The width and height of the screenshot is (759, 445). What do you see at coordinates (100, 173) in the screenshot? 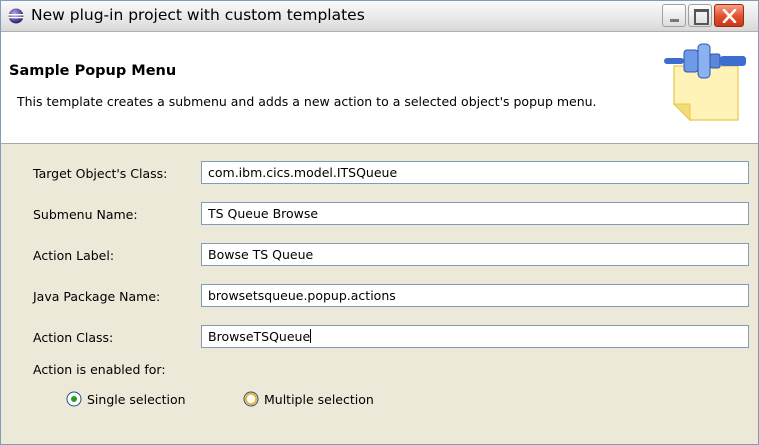
I see `target-class-label: Target Object's Class:` at bounding box center [100, 173].